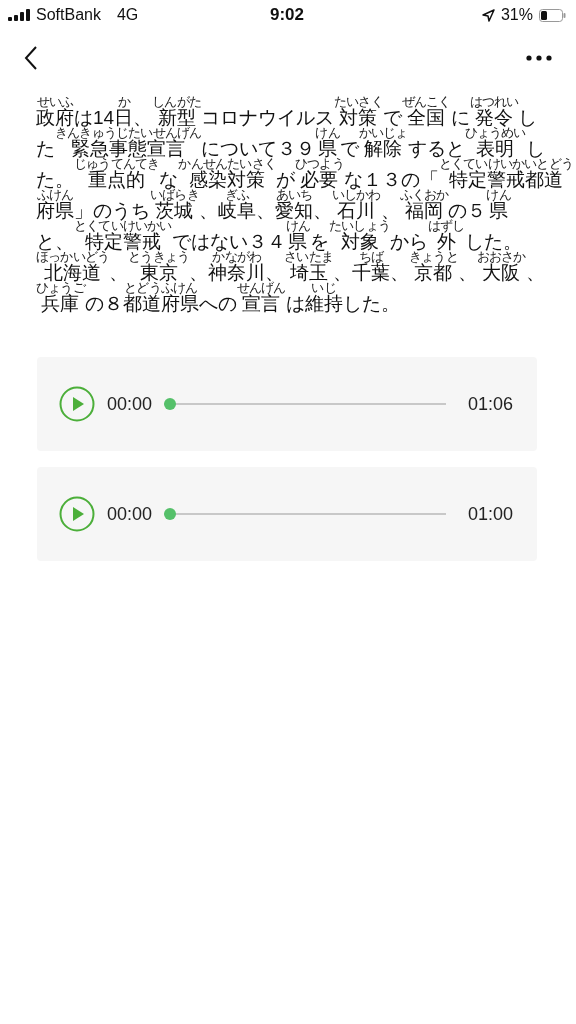 This screenshot has height=1024, width=576. Describe the element at coordinates (128, 132) in the screenshot. I see `furigana: きんきゅうじたいせんげん` at that location.